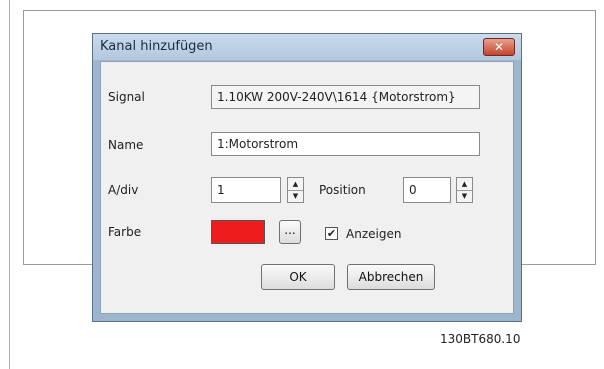 This screenshot has height=369, width=604. Describe the element at coordinates (345, 97) in the screenshot. I see `signal-field: 1.10KW 200V-240V\1614 {Motorstrom}` at that location.